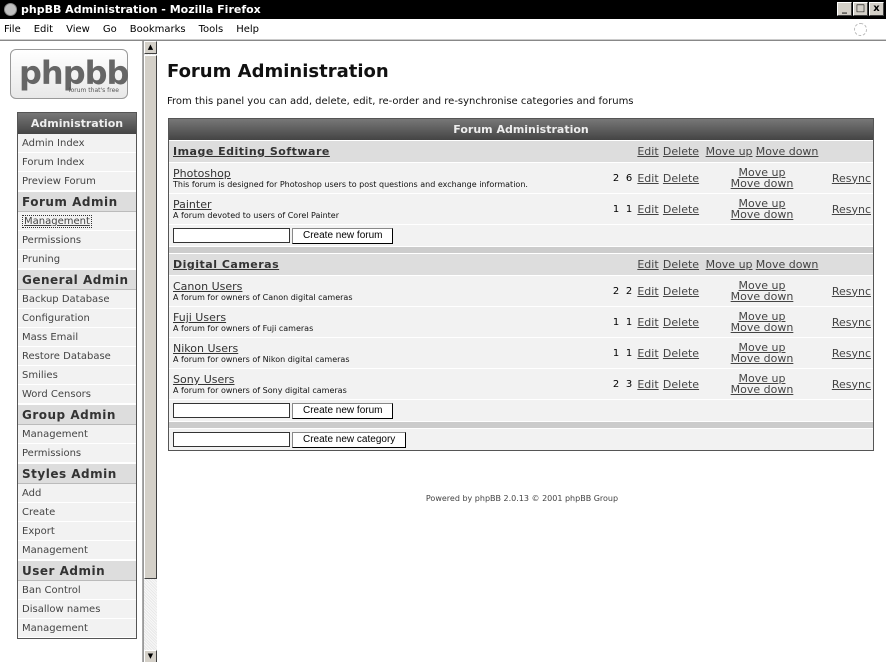 Image resolution: width=886 pixels, height=662 pixels. What do you see at coordinates (77, 299) in the screenshot?
I see `nav-item: Backup Database` at bounding box center [77, 299].